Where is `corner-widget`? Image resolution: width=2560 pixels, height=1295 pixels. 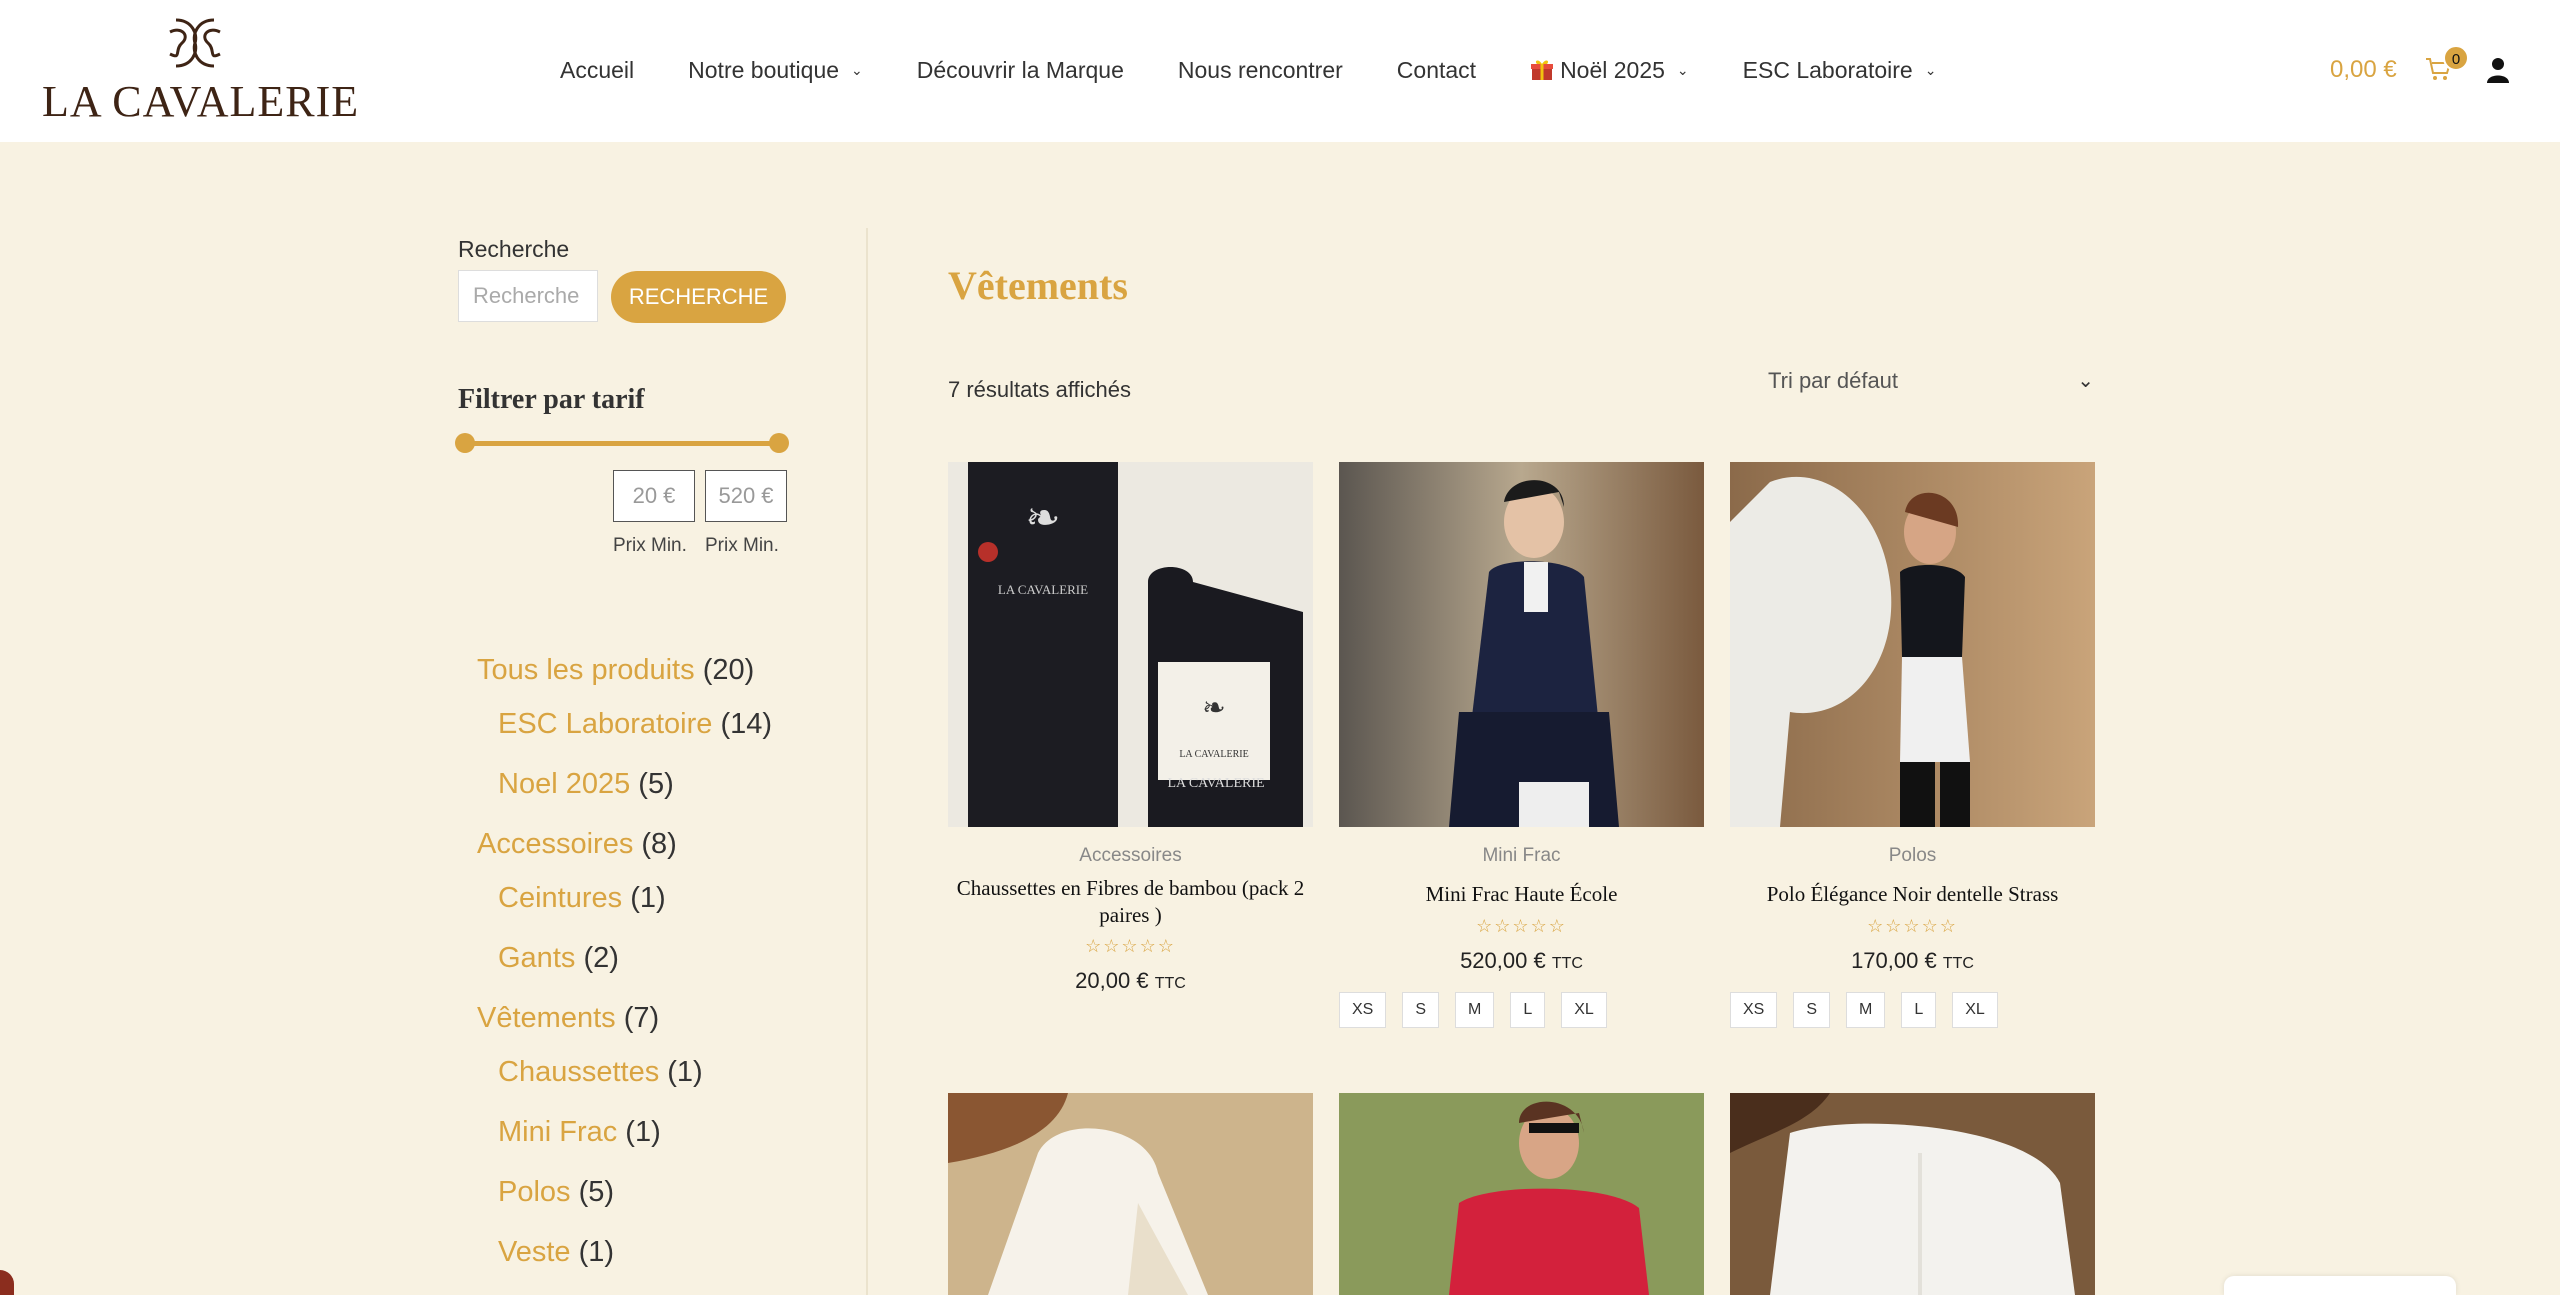 corner-widget is located at coordinates (7, 1282).